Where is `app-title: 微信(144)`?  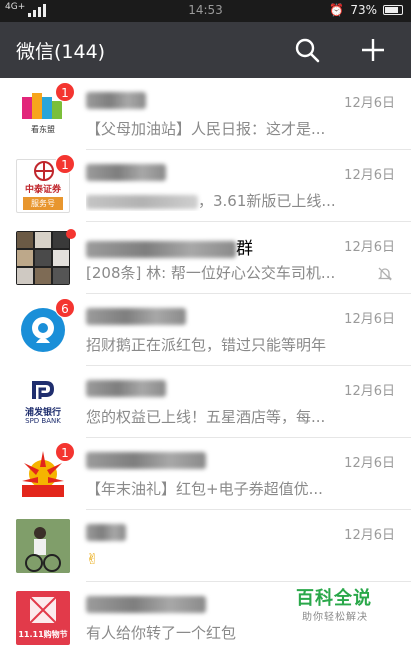
app-title: 微信(144) is located at coordinates (61, 52).